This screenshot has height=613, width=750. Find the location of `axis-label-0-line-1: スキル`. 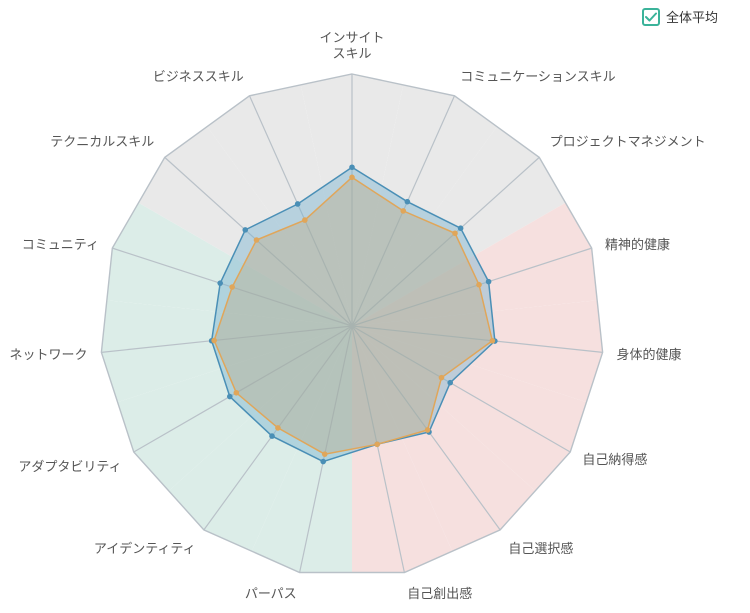

axis-label-0-line-1: スキル is located at coordinates (351, 54).